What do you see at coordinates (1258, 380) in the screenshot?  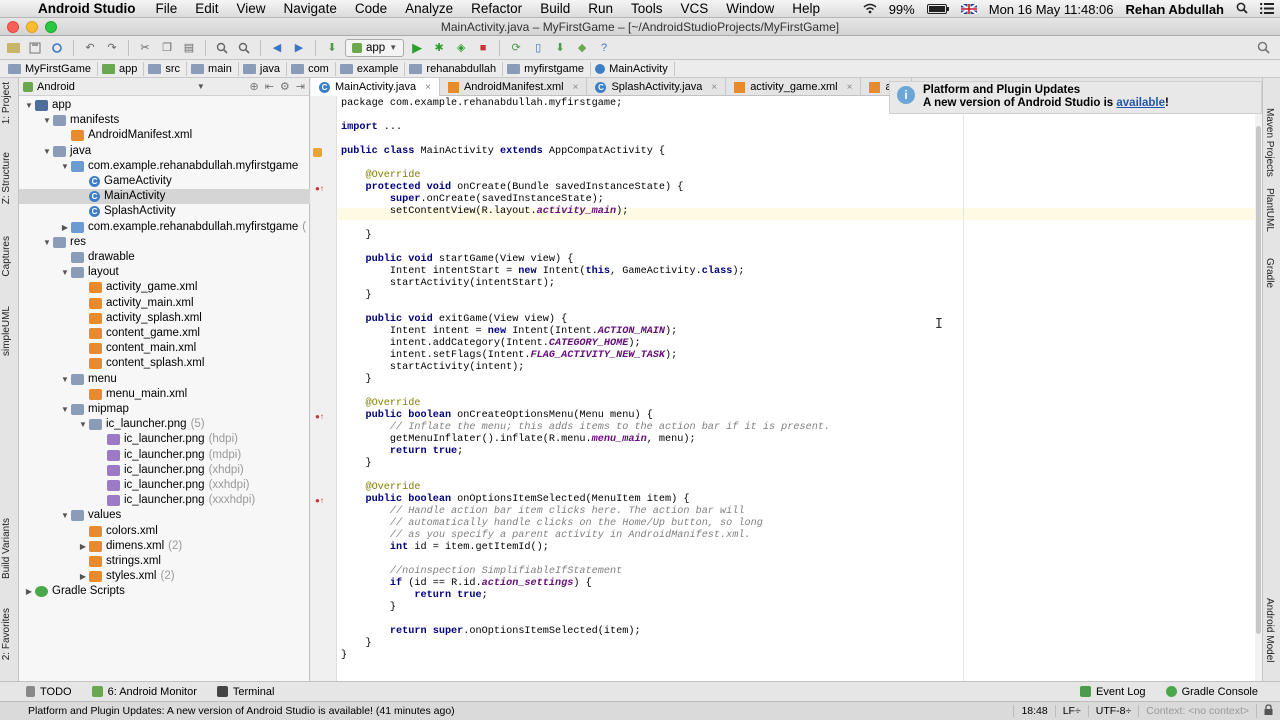 I see `scrollbar-thumb` at bounding box center [1258, 380].